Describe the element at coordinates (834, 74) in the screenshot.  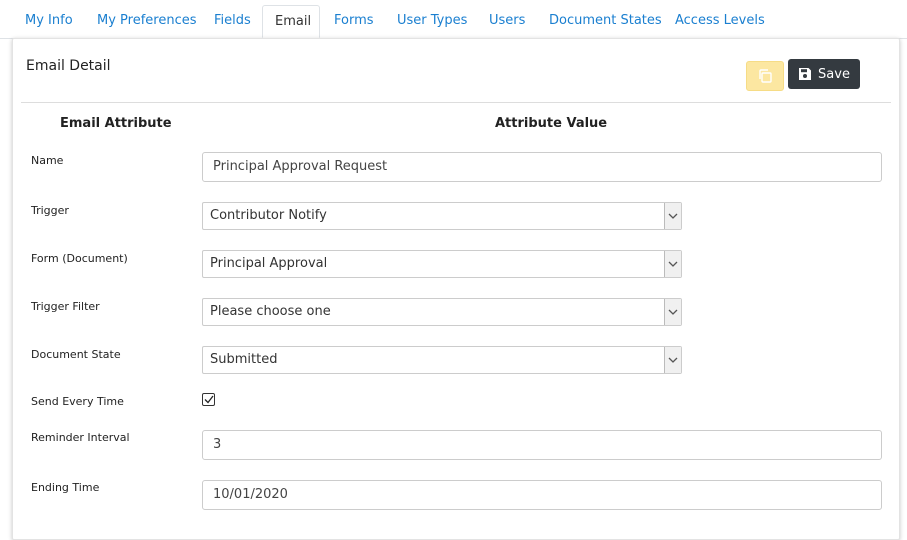
I see `save-label: Save` at that location.